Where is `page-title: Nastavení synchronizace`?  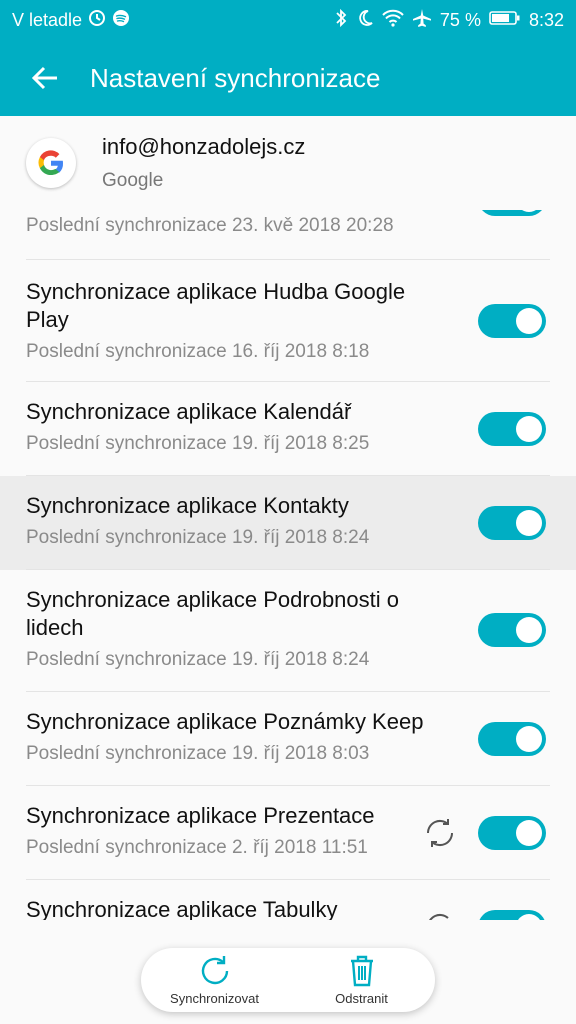
page-title: Nastavení synchronizace is located at coordinates (235, 77).